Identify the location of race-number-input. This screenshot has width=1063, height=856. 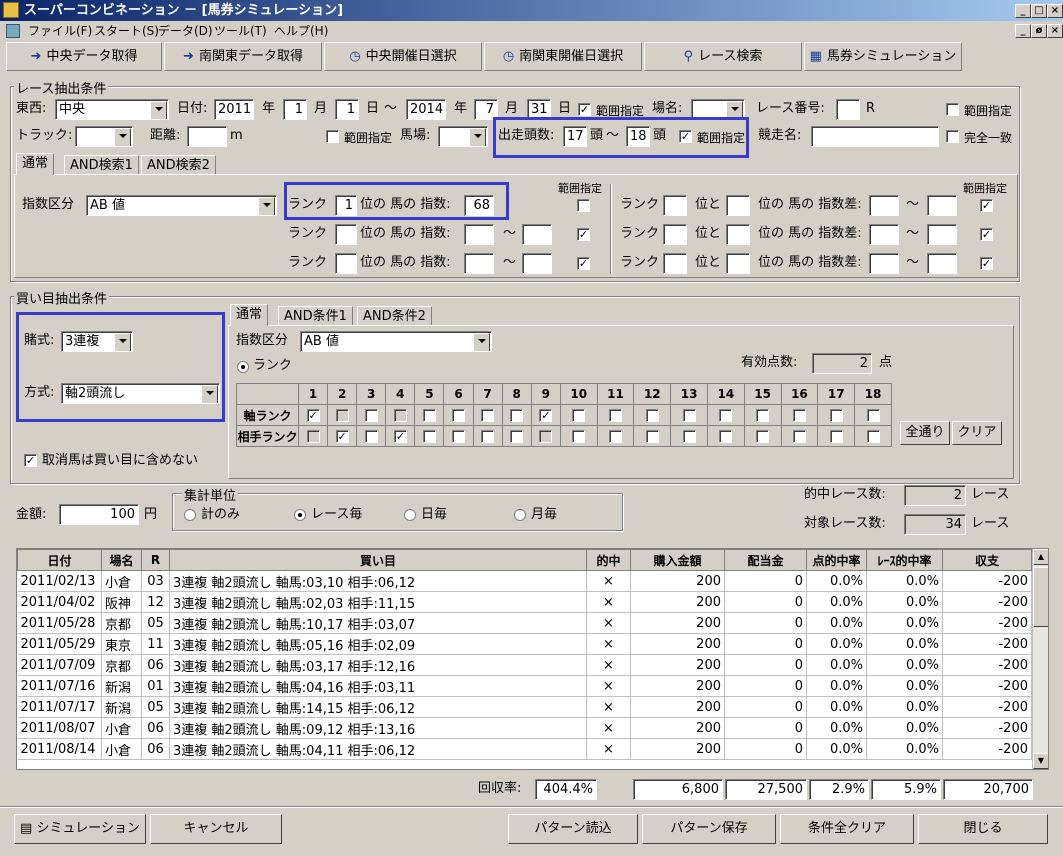
(848, 109).